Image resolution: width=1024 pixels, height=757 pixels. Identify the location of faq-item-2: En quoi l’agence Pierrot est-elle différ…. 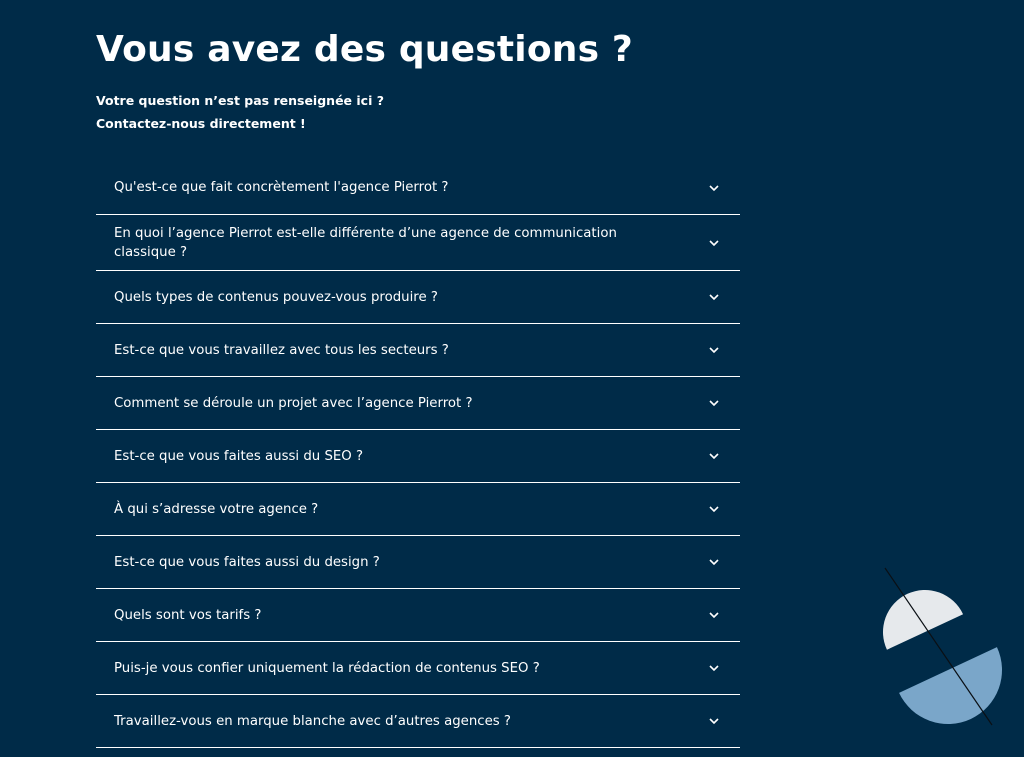
(418, 243).